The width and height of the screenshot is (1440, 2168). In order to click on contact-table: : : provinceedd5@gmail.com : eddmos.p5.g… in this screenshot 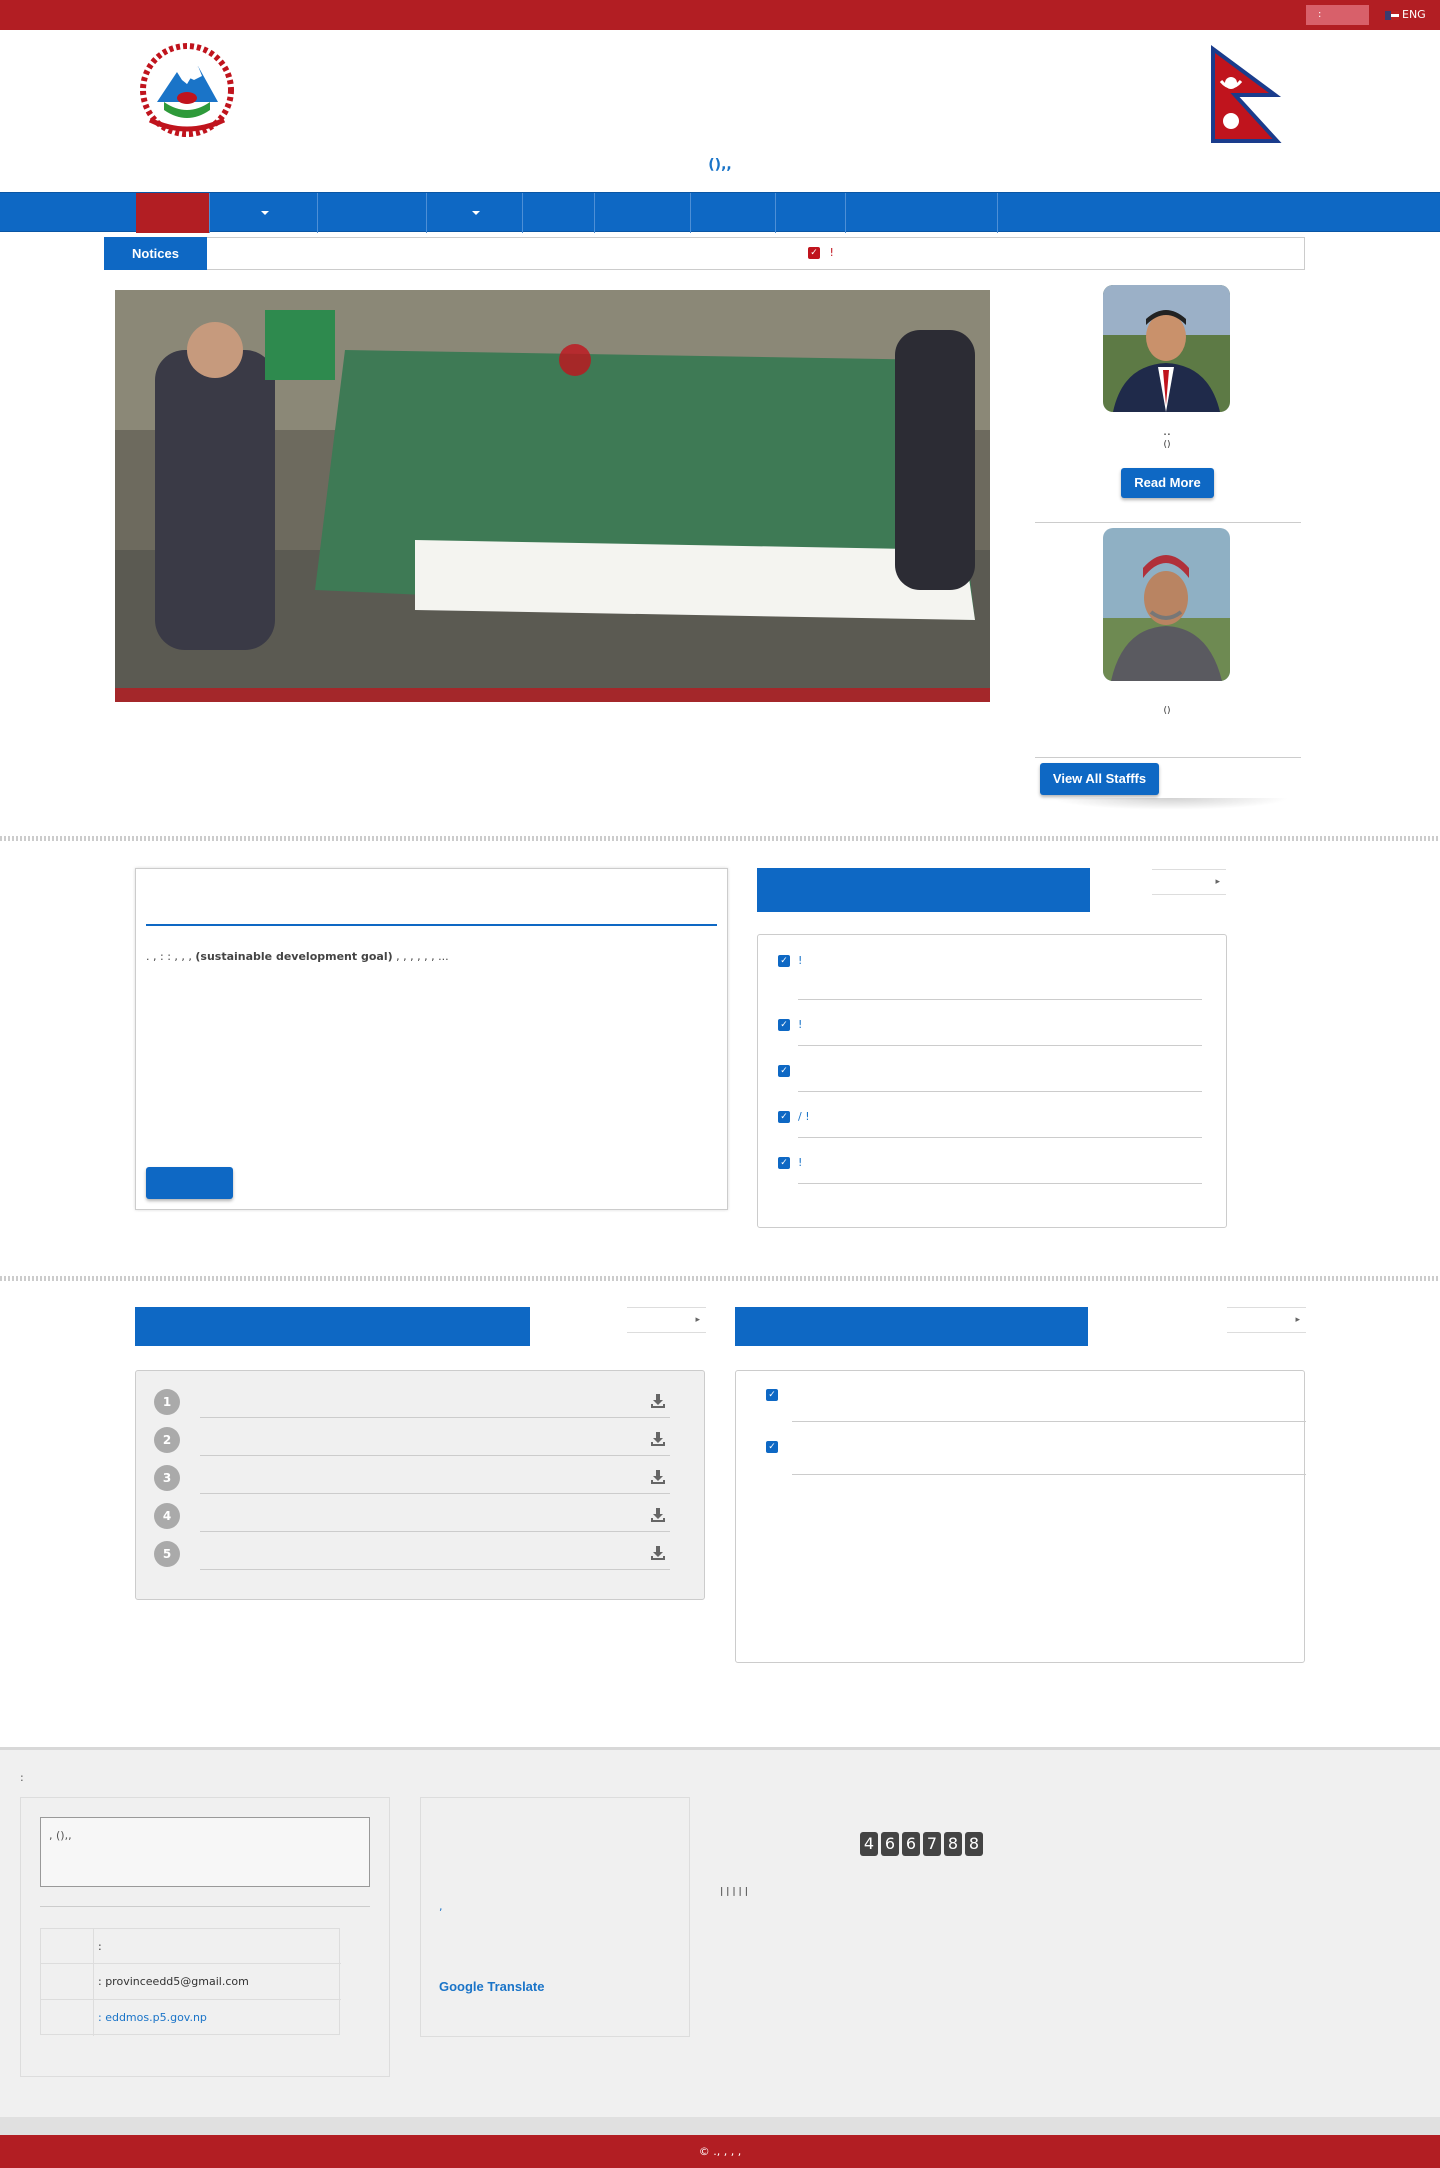, I will do `click(190, 1982)`.